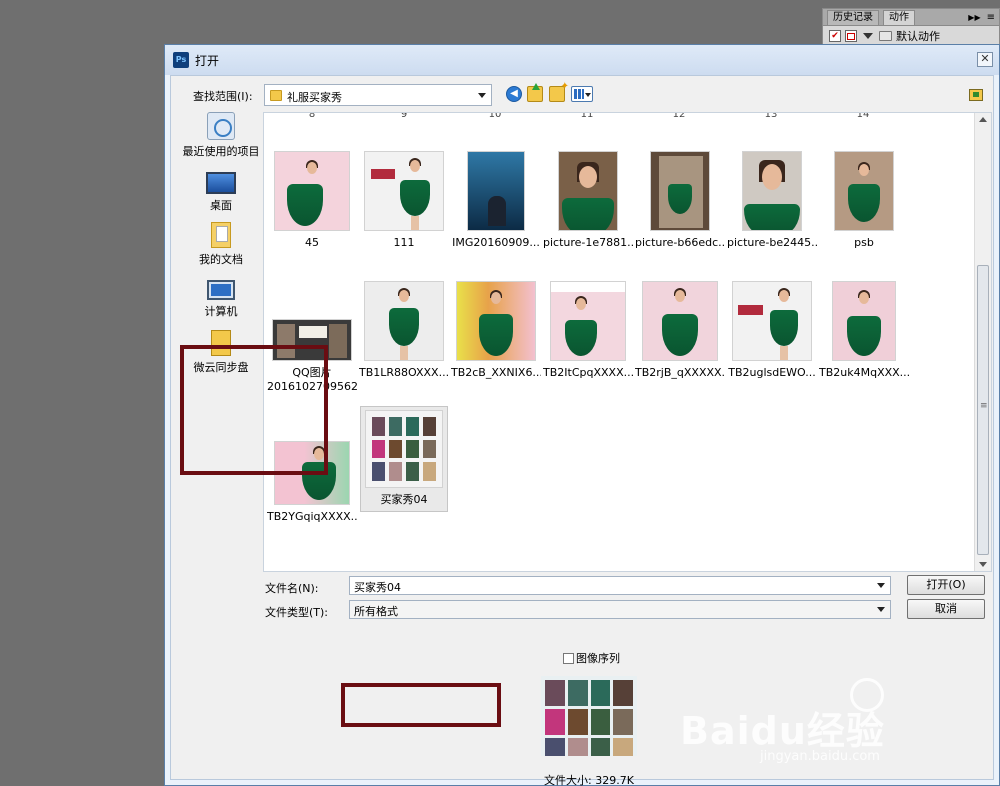  I want to click on file-item: 111, so click(404, 200).